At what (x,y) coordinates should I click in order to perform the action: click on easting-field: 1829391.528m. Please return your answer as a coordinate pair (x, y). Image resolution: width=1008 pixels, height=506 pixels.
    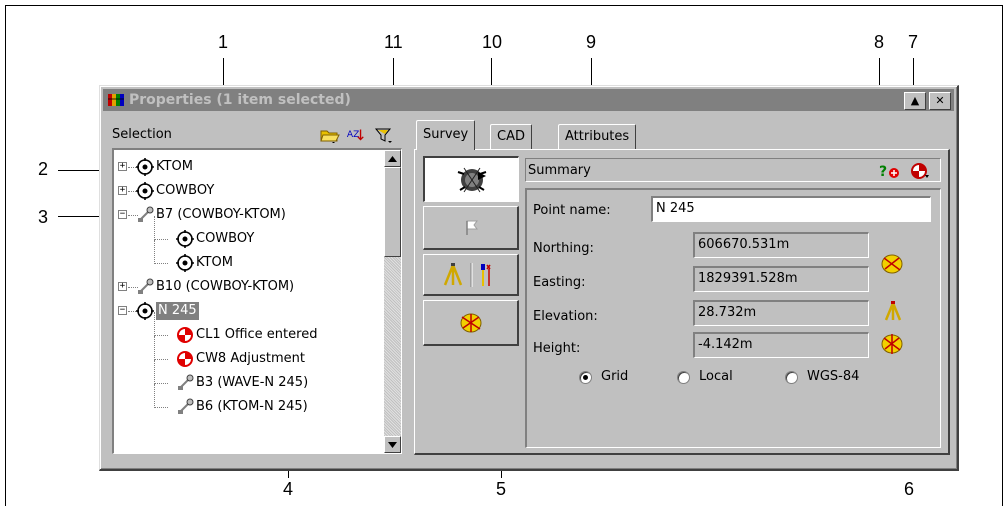
    Looking at the image, I should click on (781, 279).